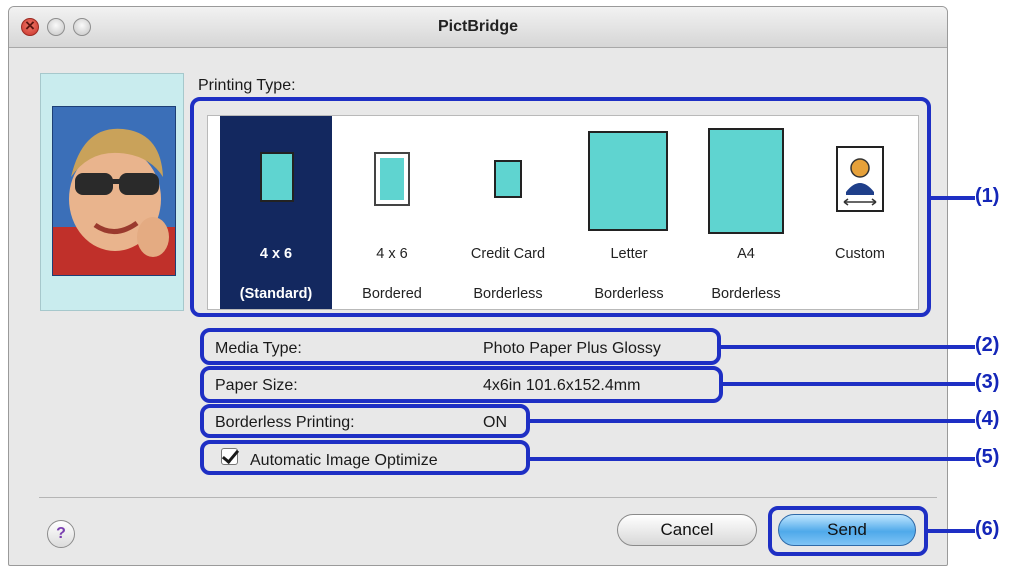 The height and width of the screenshot is (569, 1011). I want to click on bottom-divider, so click(488, 497).